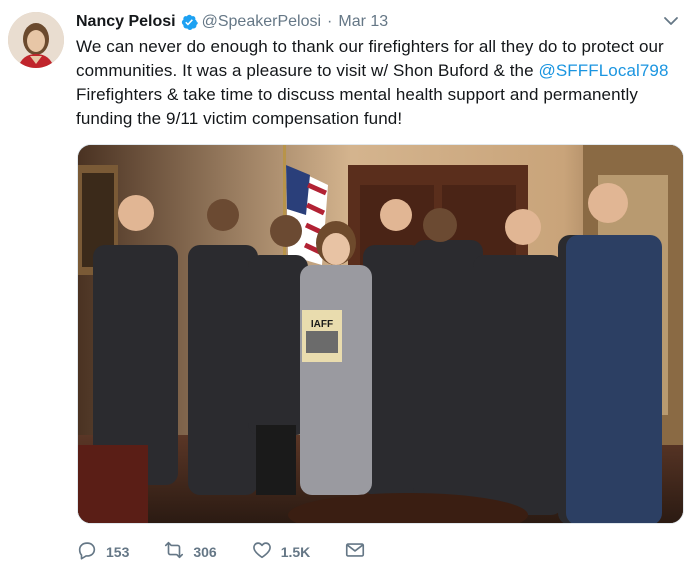 The height and width of the screenshot is (568, 692). What do you see at coordinates (262, 552) in the screenshot?
I see `heart-icon` at bounding box center [262, 552].